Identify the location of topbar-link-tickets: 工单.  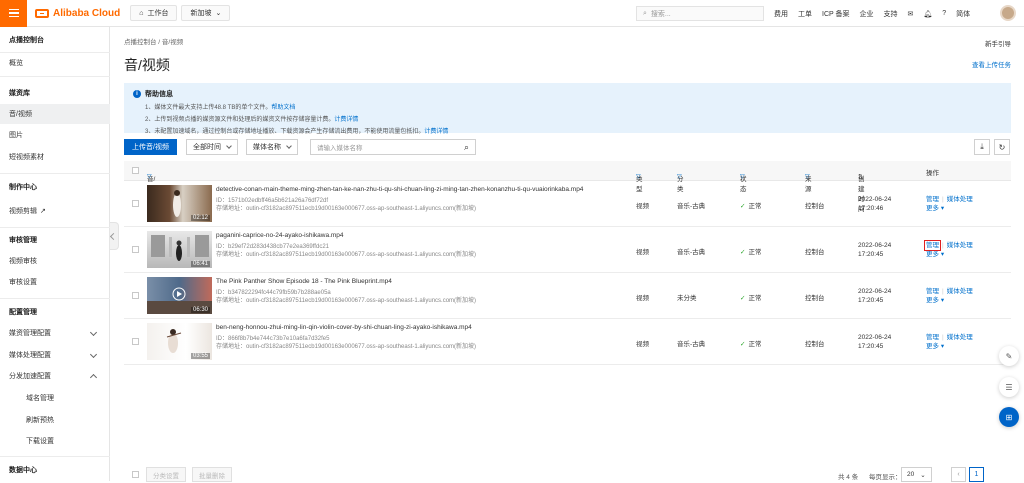
(805, 14).